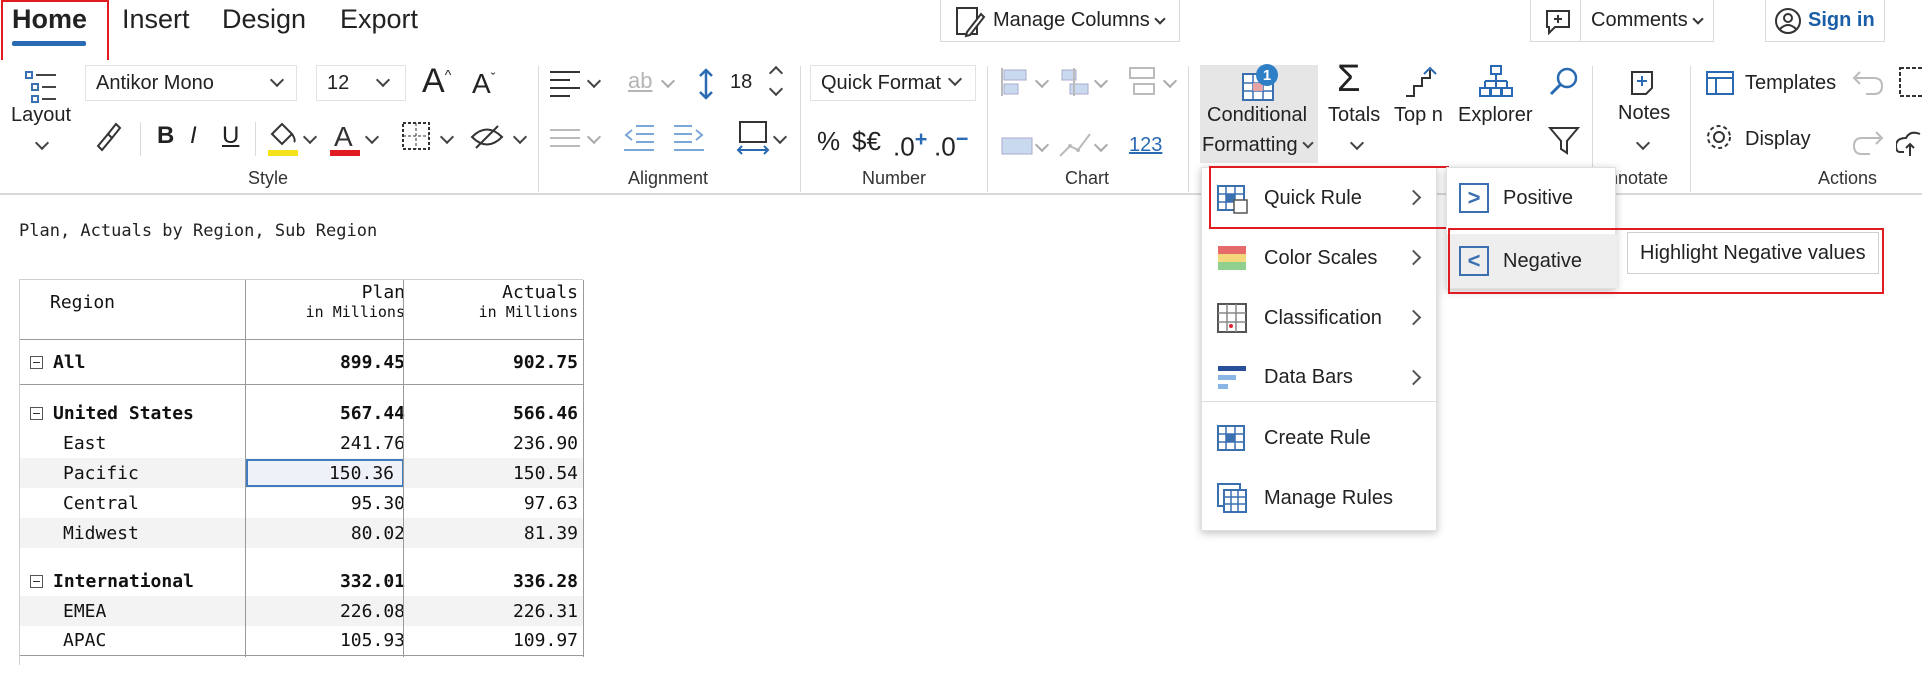 This screenshot has width=1922, height=692. I want to click on decrease-indent-icon, so click(639, 138).